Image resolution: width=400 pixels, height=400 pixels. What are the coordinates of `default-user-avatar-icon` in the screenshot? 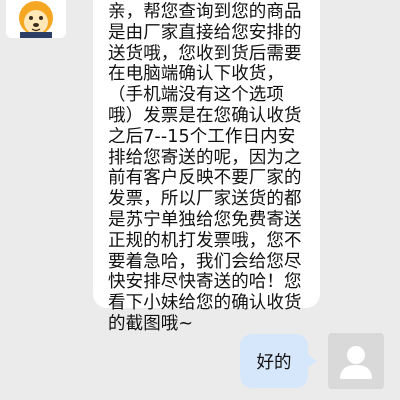 It's located at (356, 361).